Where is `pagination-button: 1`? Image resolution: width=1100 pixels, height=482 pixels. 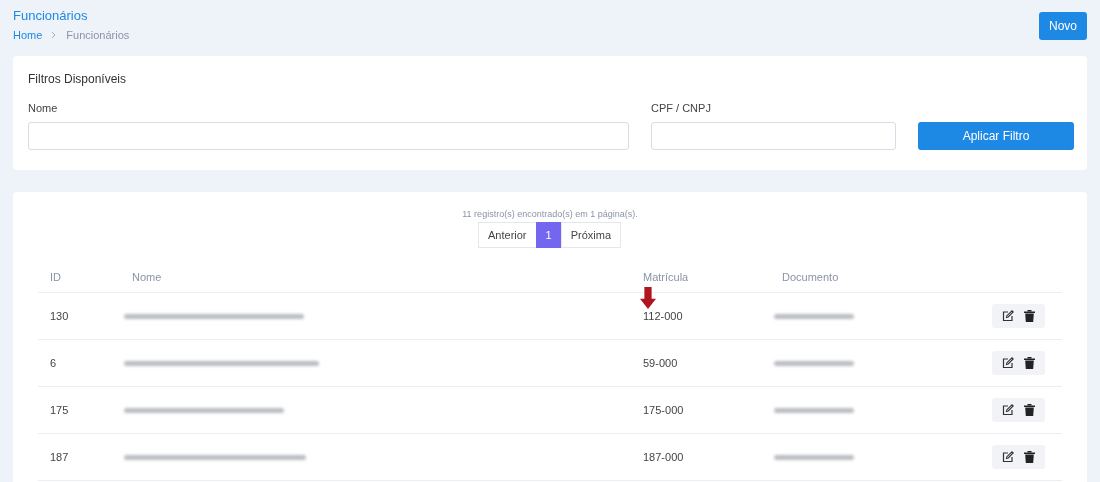 pagination-button: 1 is located at coordinates (548, 235).